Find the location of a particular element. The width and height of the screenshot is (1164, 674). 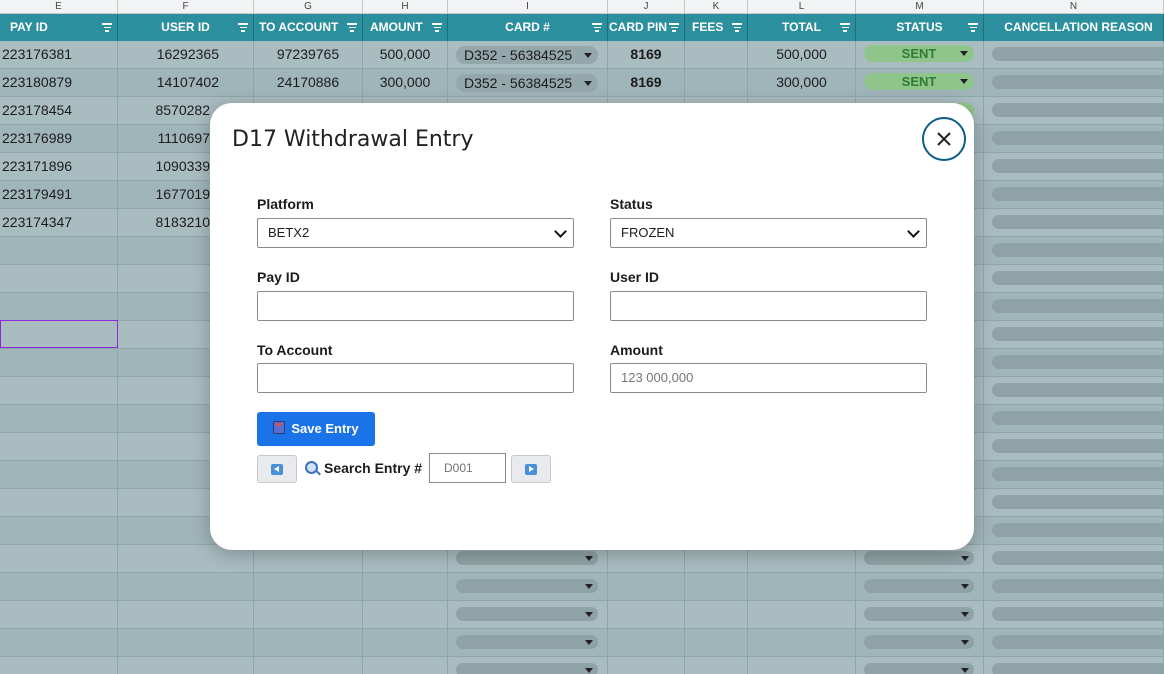

header-cell: AMOUNT is located at coordinates (405, 27).